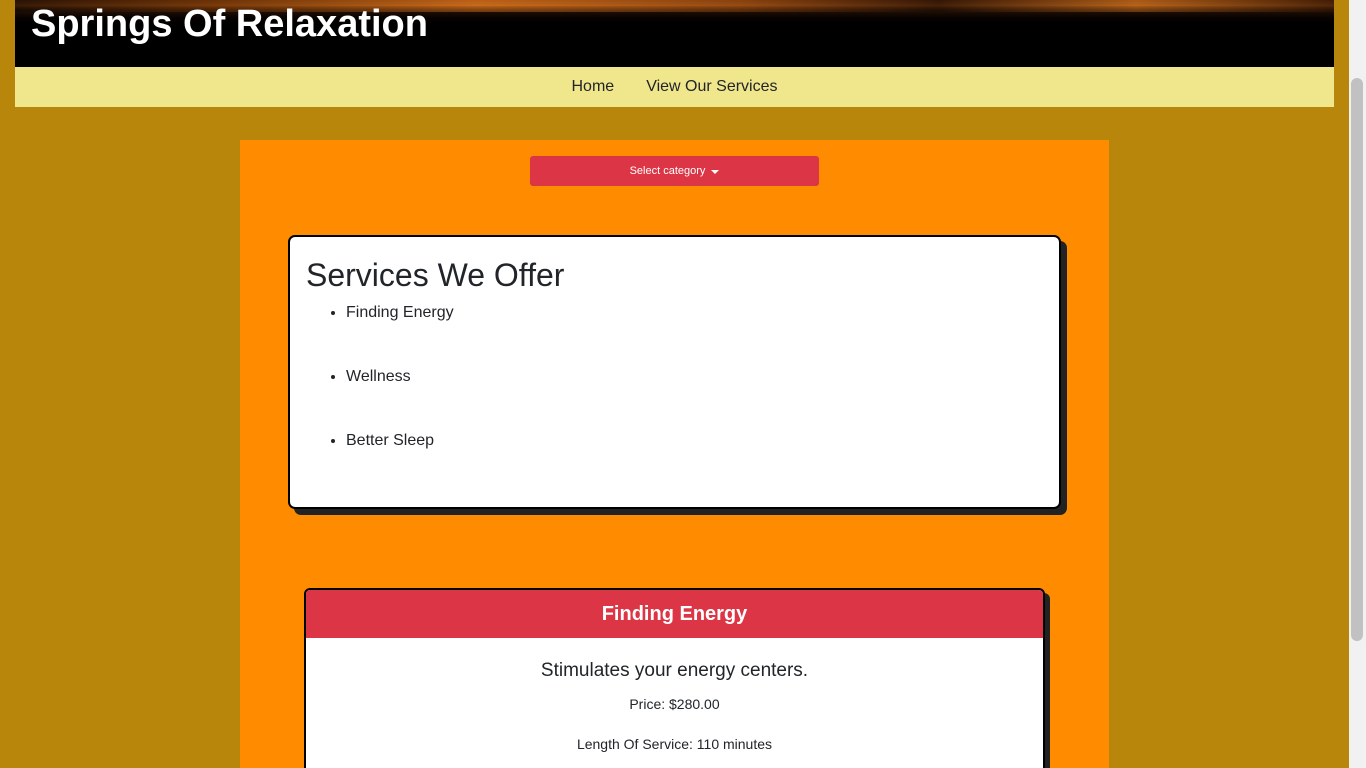  Describe the element at coordinates (674, 33) in the screenshot. I see `header-banner: Springs Of Relaxation` at that location.